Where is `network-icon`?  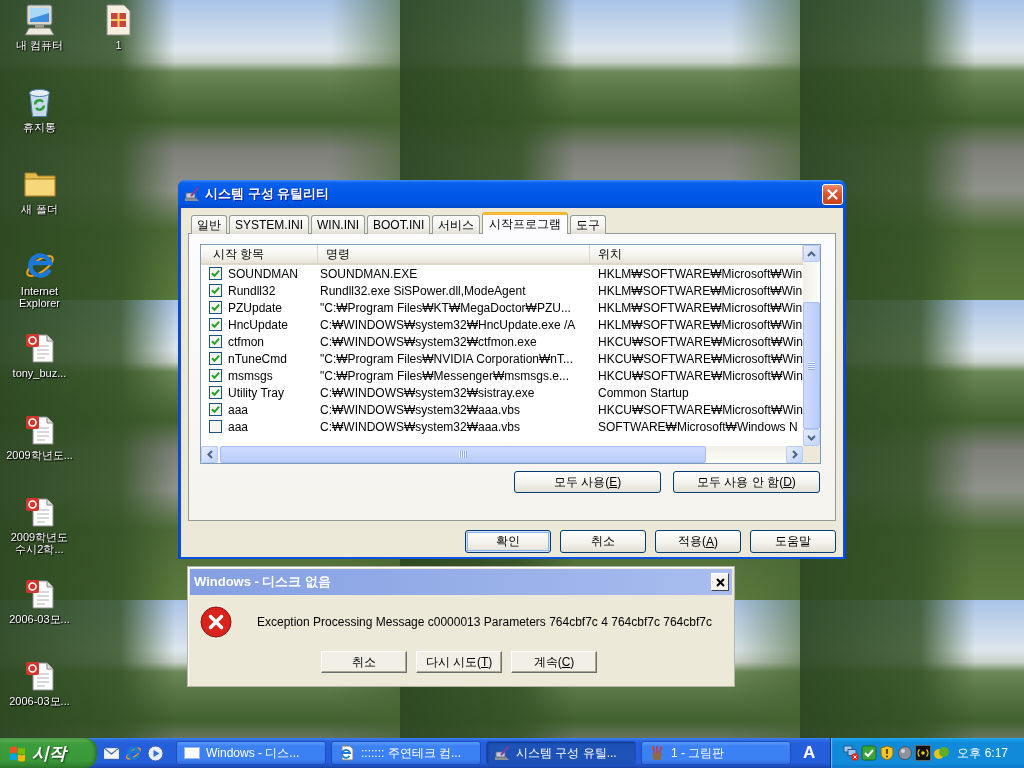
network-icon is located at coordinates (851, 753).